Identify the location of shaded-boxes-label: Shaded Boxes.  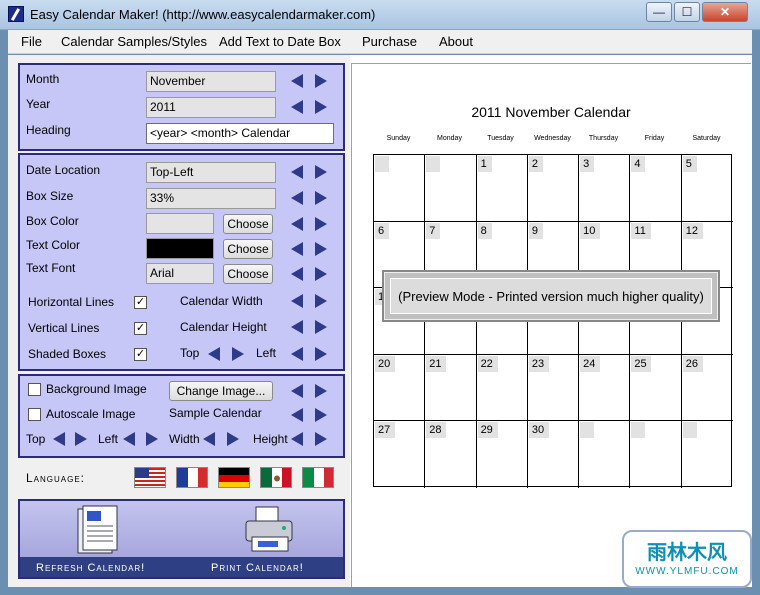
(67, 354).